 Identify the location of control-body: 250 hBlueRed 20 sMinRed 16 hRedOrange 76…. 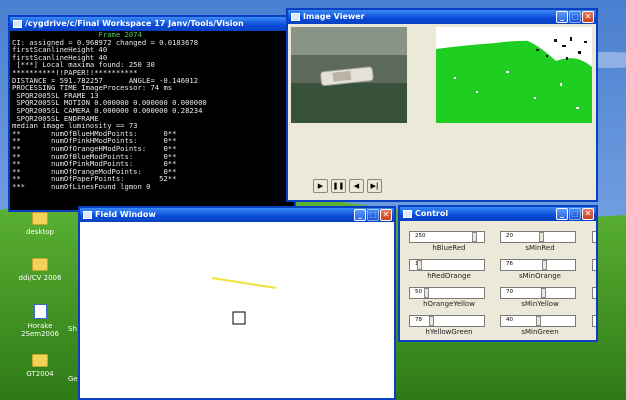
(498, 280).